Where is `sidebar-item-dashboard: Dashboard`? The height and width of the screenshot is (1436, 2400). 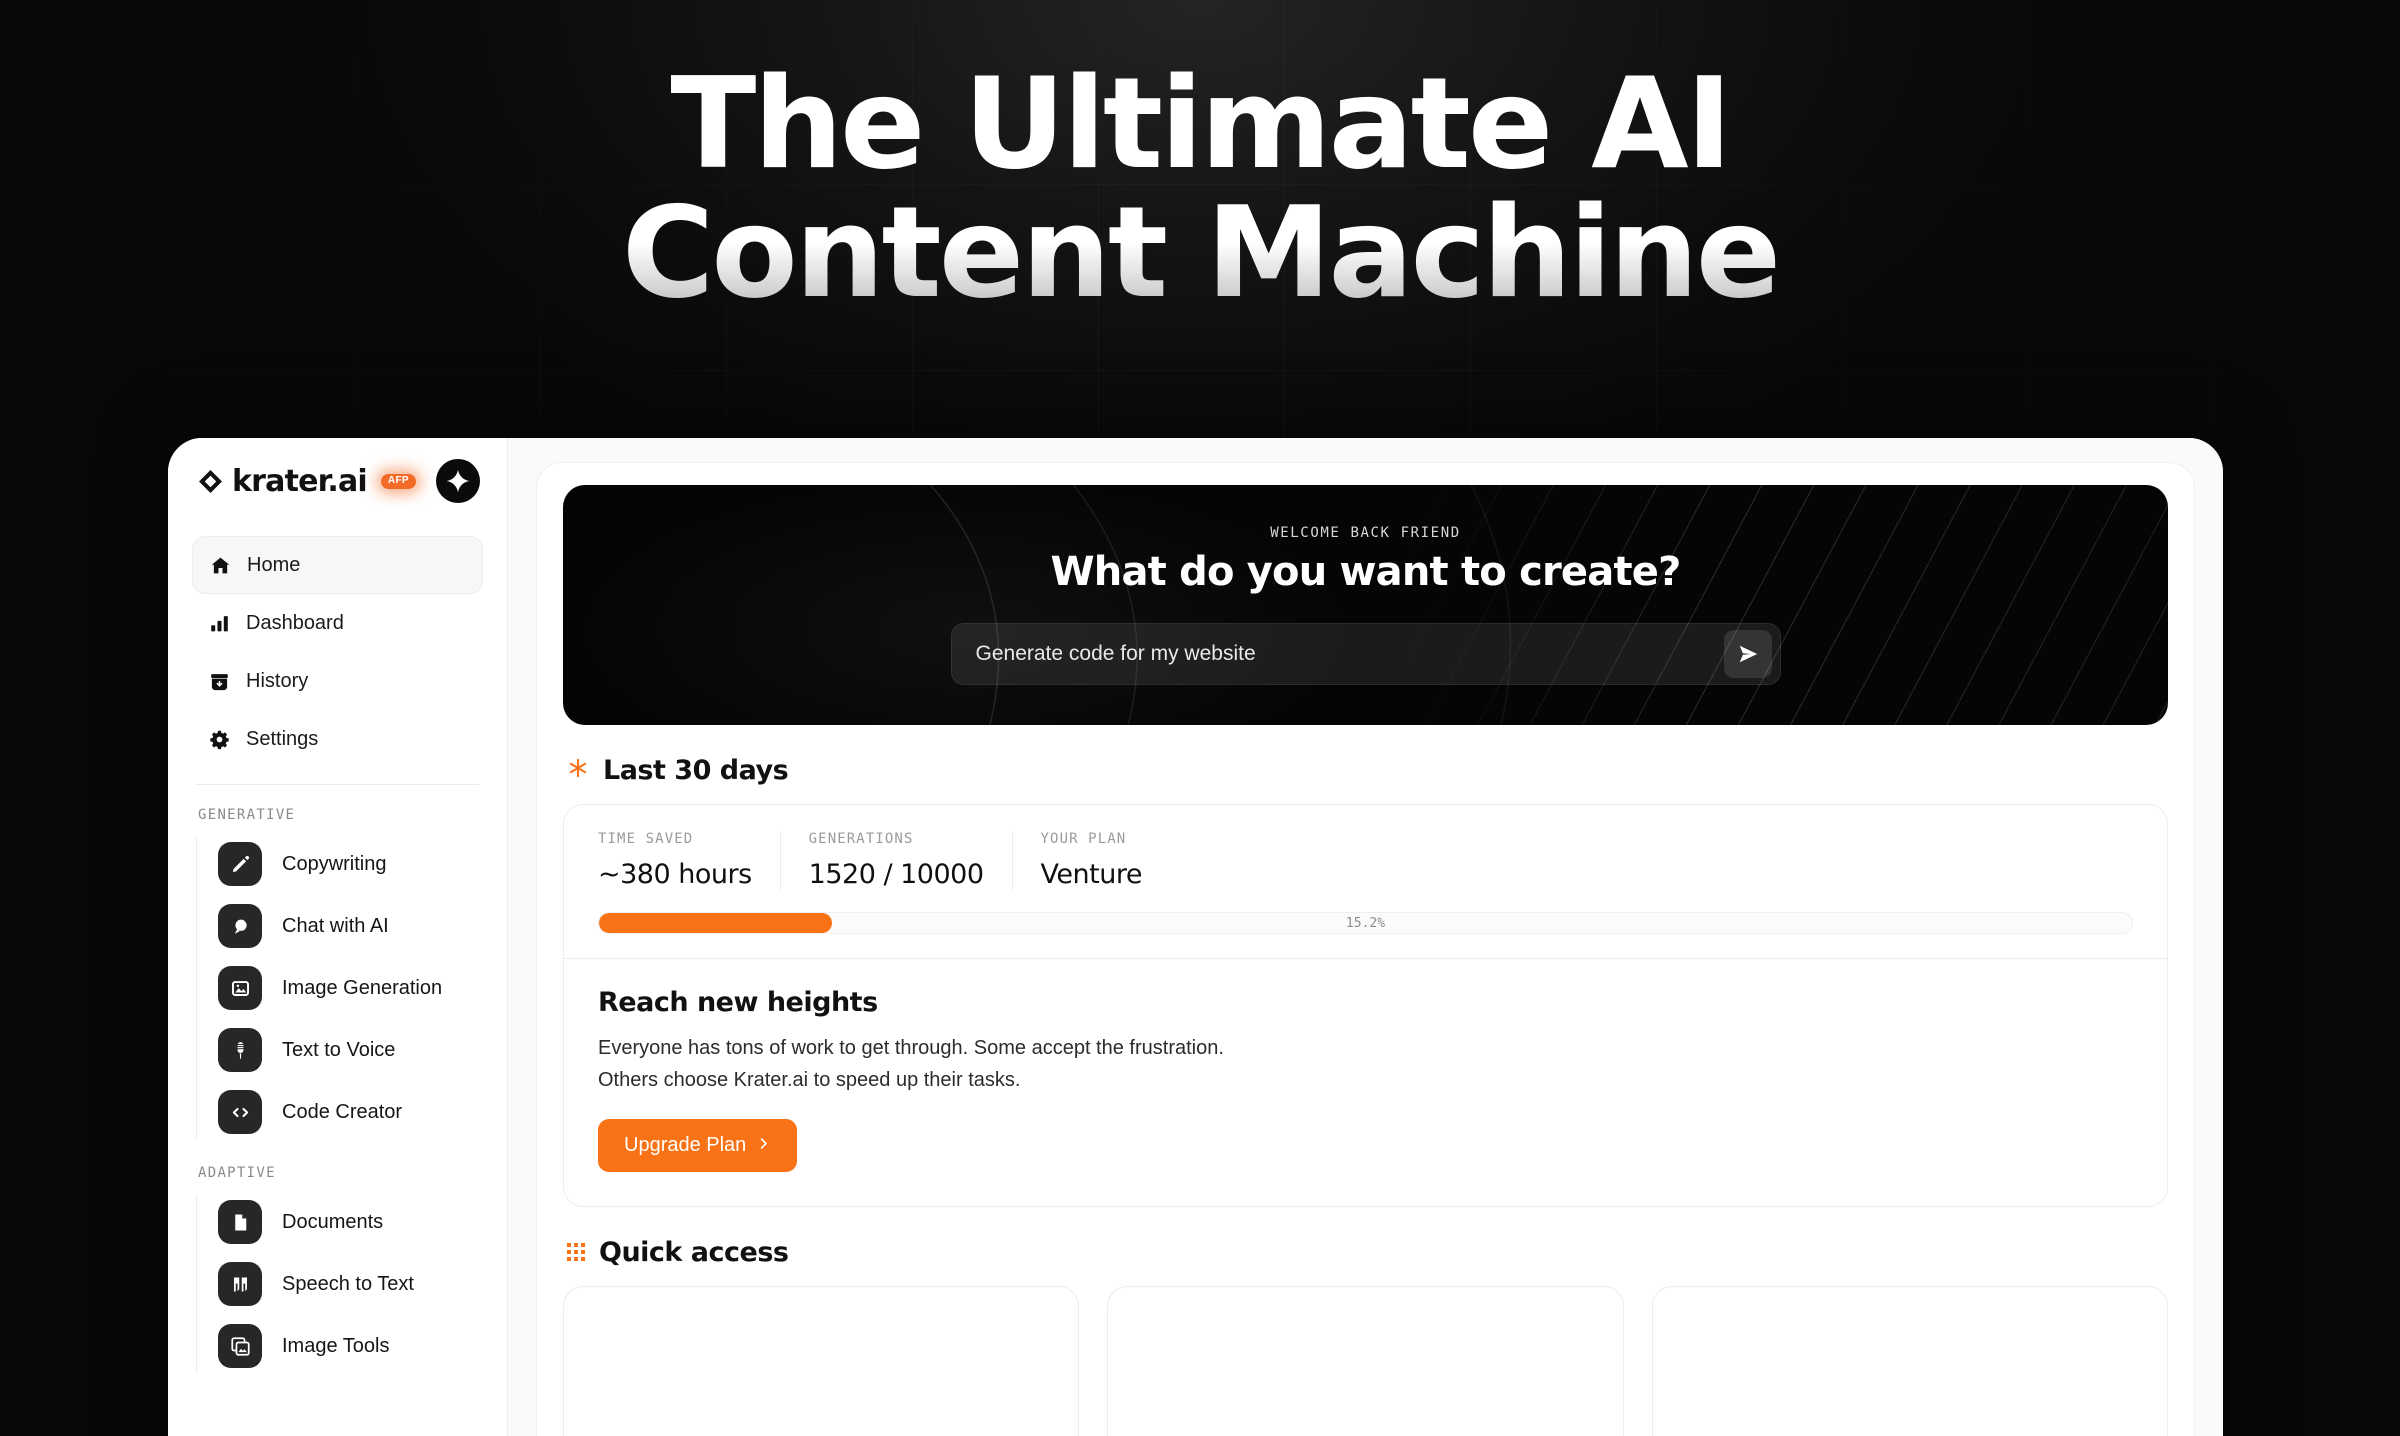
sidebar-item-dashboard: Dashboard is located at coordinates (337, 623).